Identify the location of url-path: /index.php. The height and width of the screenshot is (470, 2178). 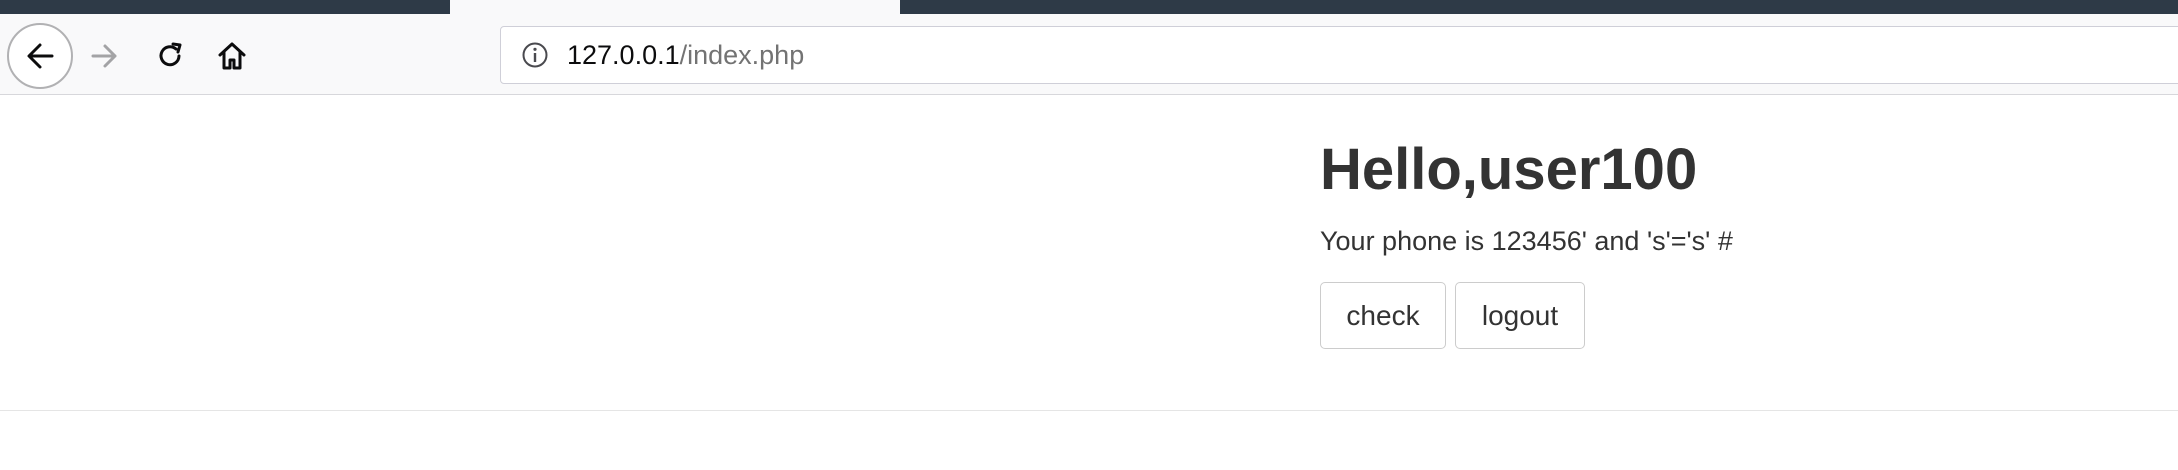
(742, 54).